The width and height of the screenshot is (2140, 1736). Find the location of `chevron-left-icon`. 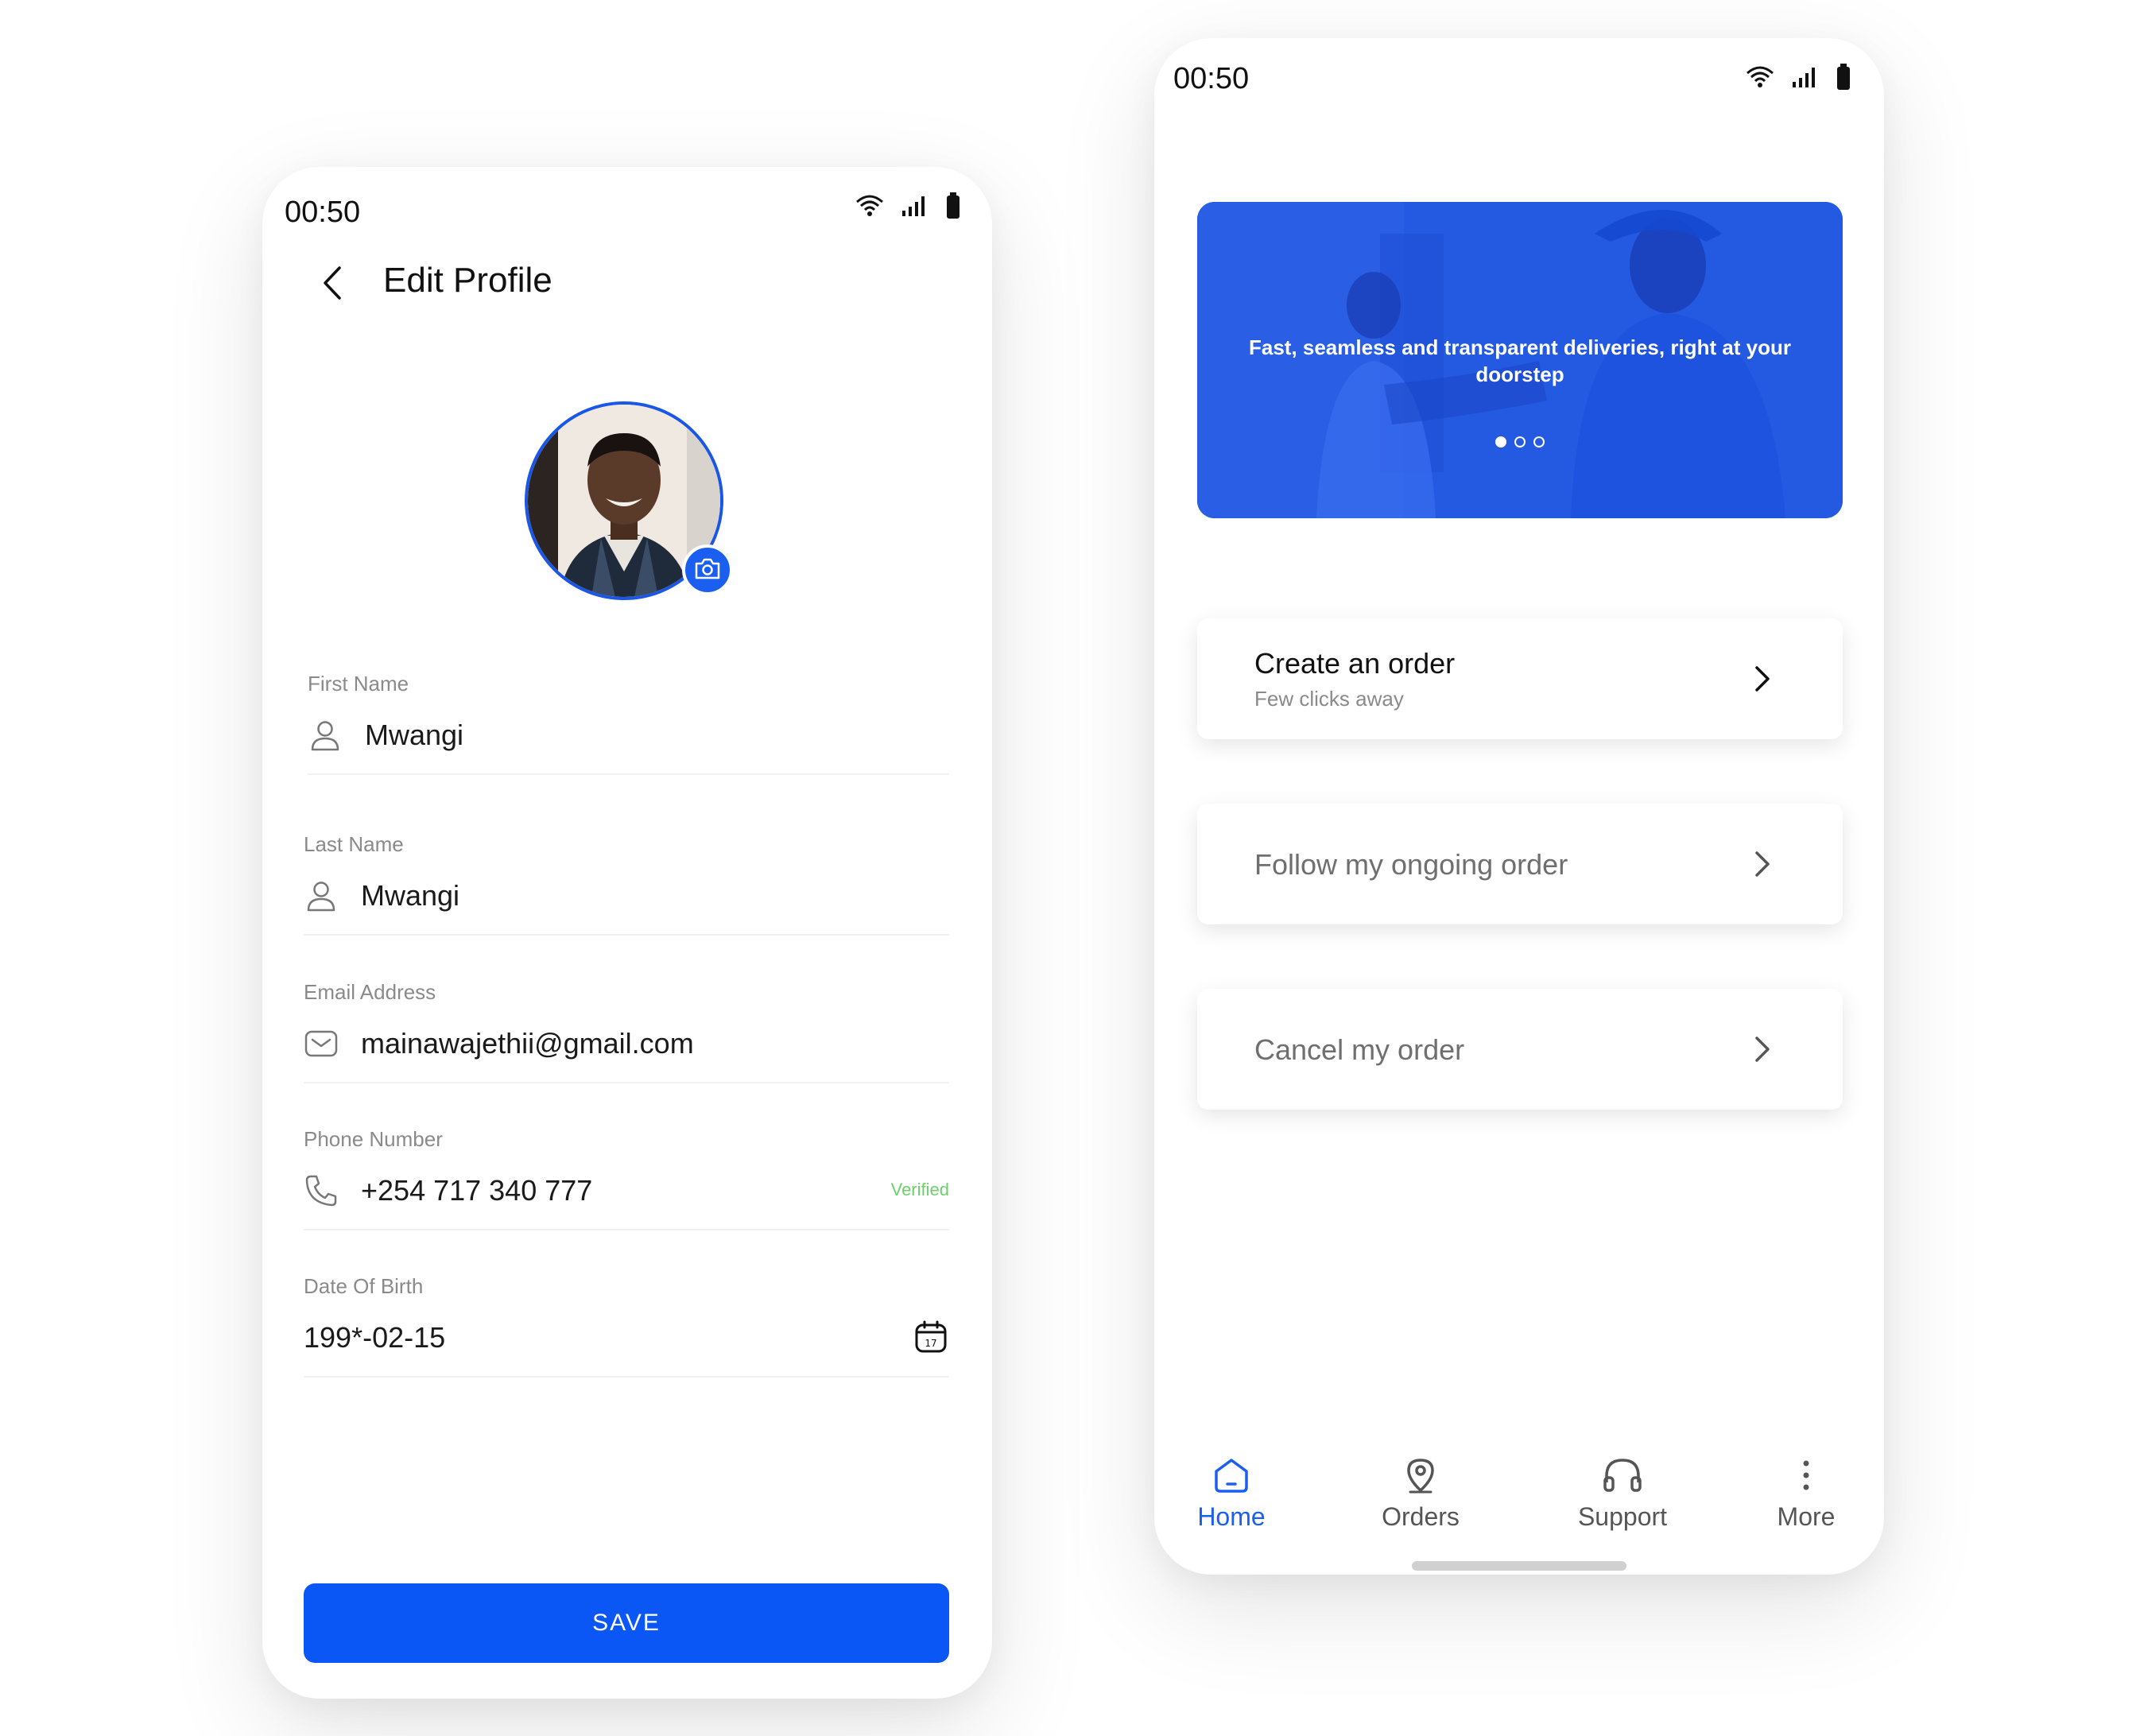

chevron-left-icon is located at coordinates (332, 285).